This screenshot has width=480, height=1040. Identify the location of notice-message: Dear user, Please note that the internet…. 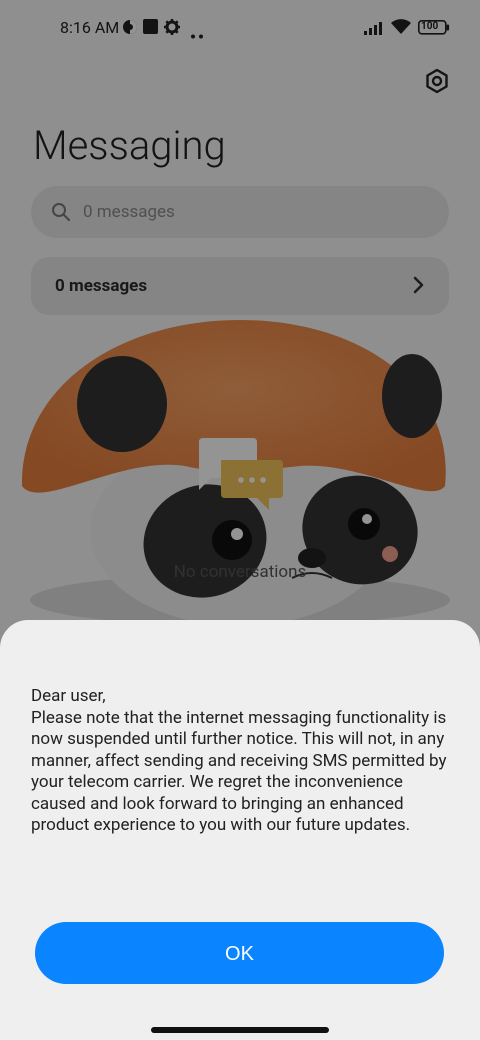
(239, 760).